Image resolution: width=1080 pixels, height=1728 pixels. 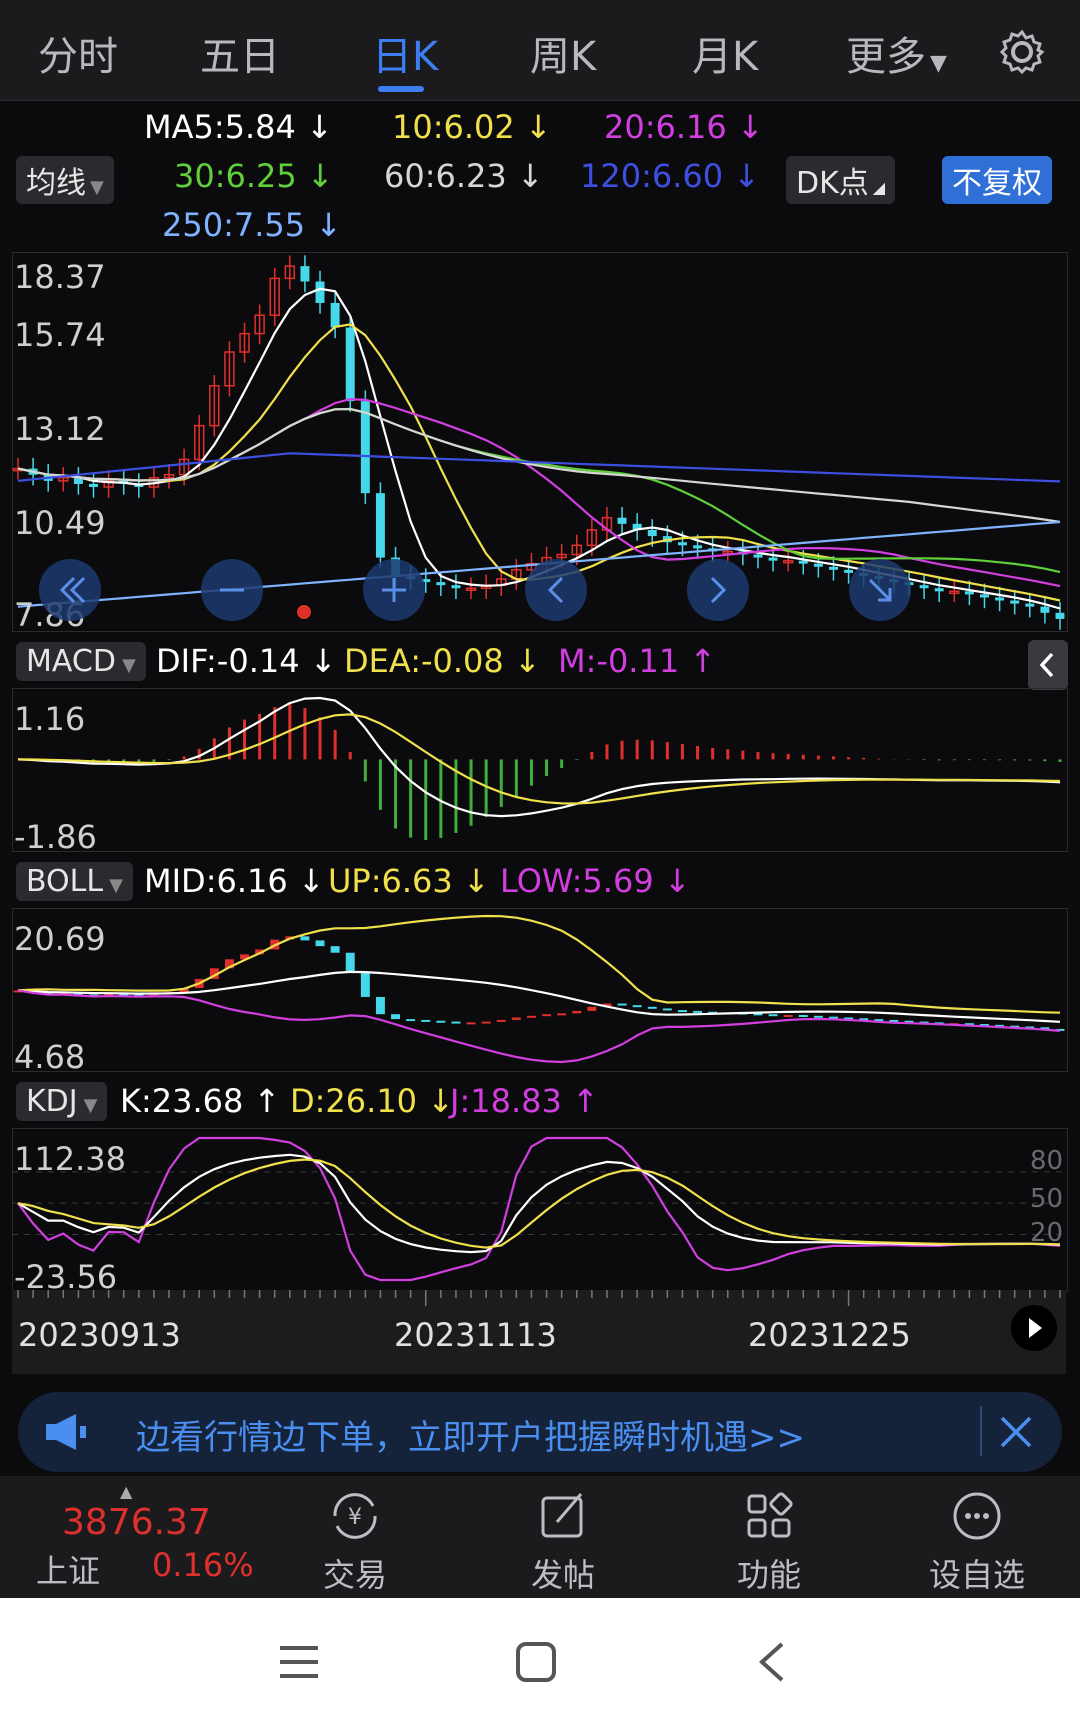 What do you see at coordinates (841, 180) in the screenshot?
I see `dk-point-button: DK点 ◢` at bounding box center [841, 180].